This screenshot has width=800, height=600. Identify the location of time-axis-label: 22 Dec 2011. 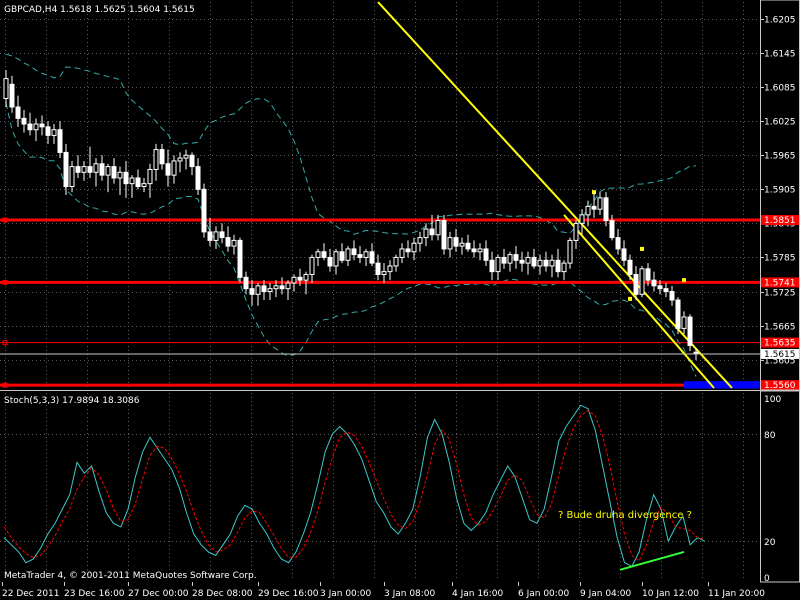
(31, 594).